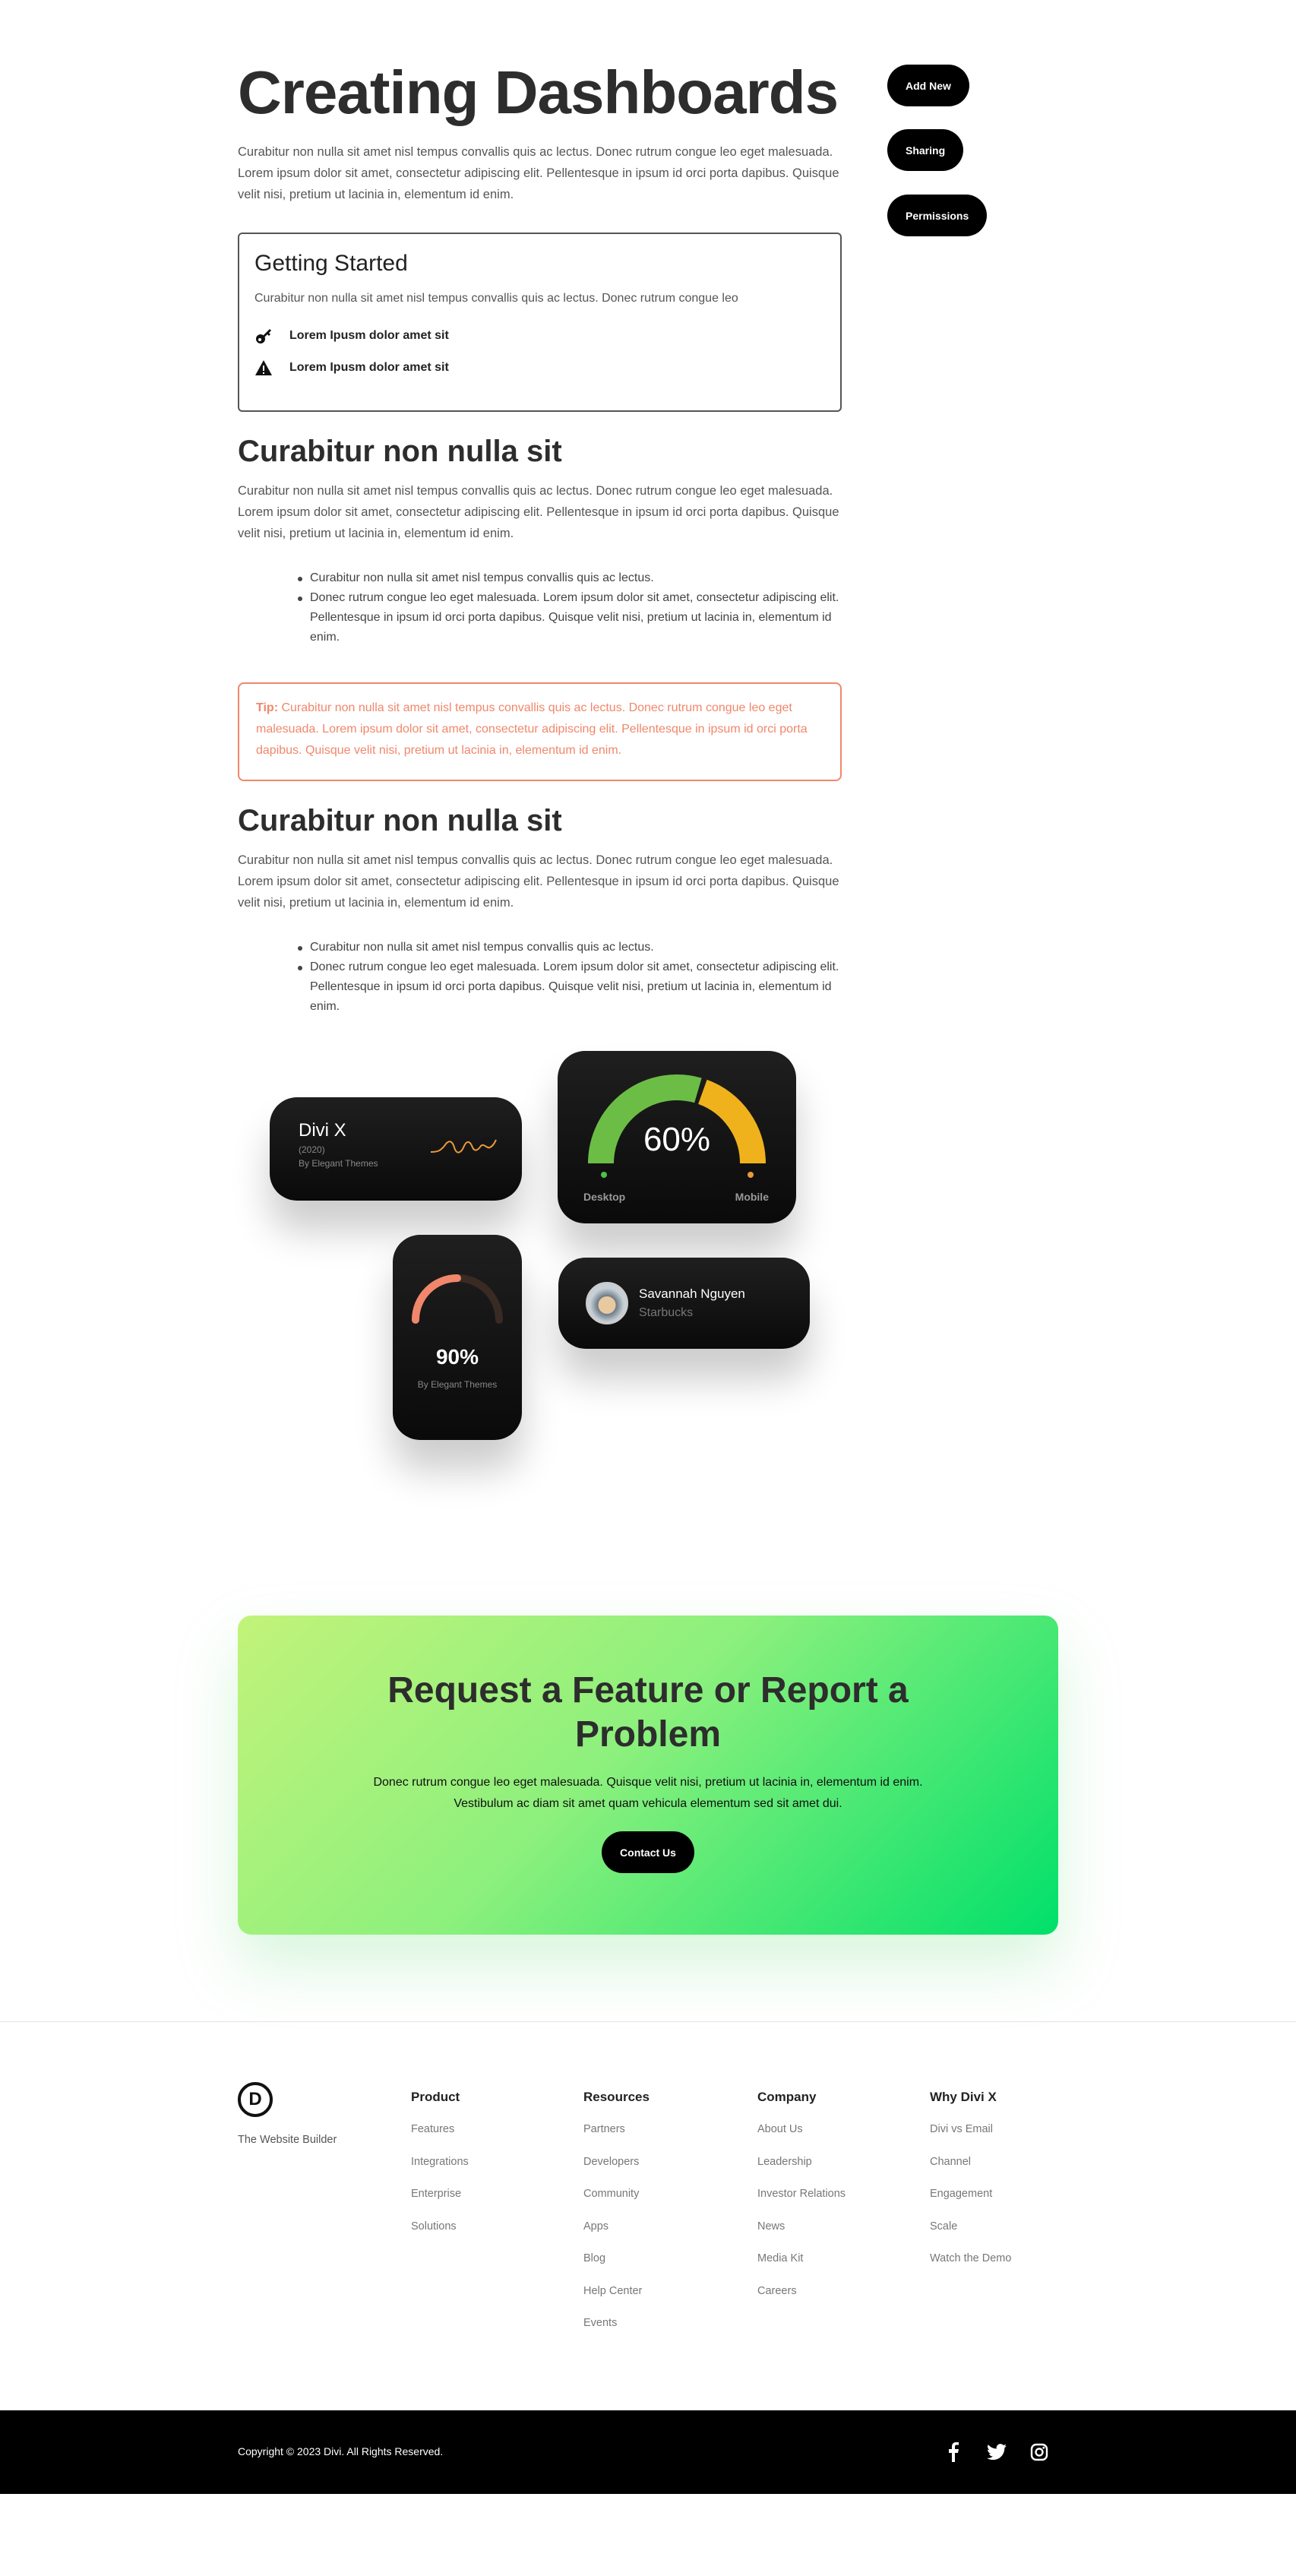  What do you see at coordinates (841, 2268) in the screenshot?
I see `footer-link: Media Kit` at bounding box center [841, 2268].